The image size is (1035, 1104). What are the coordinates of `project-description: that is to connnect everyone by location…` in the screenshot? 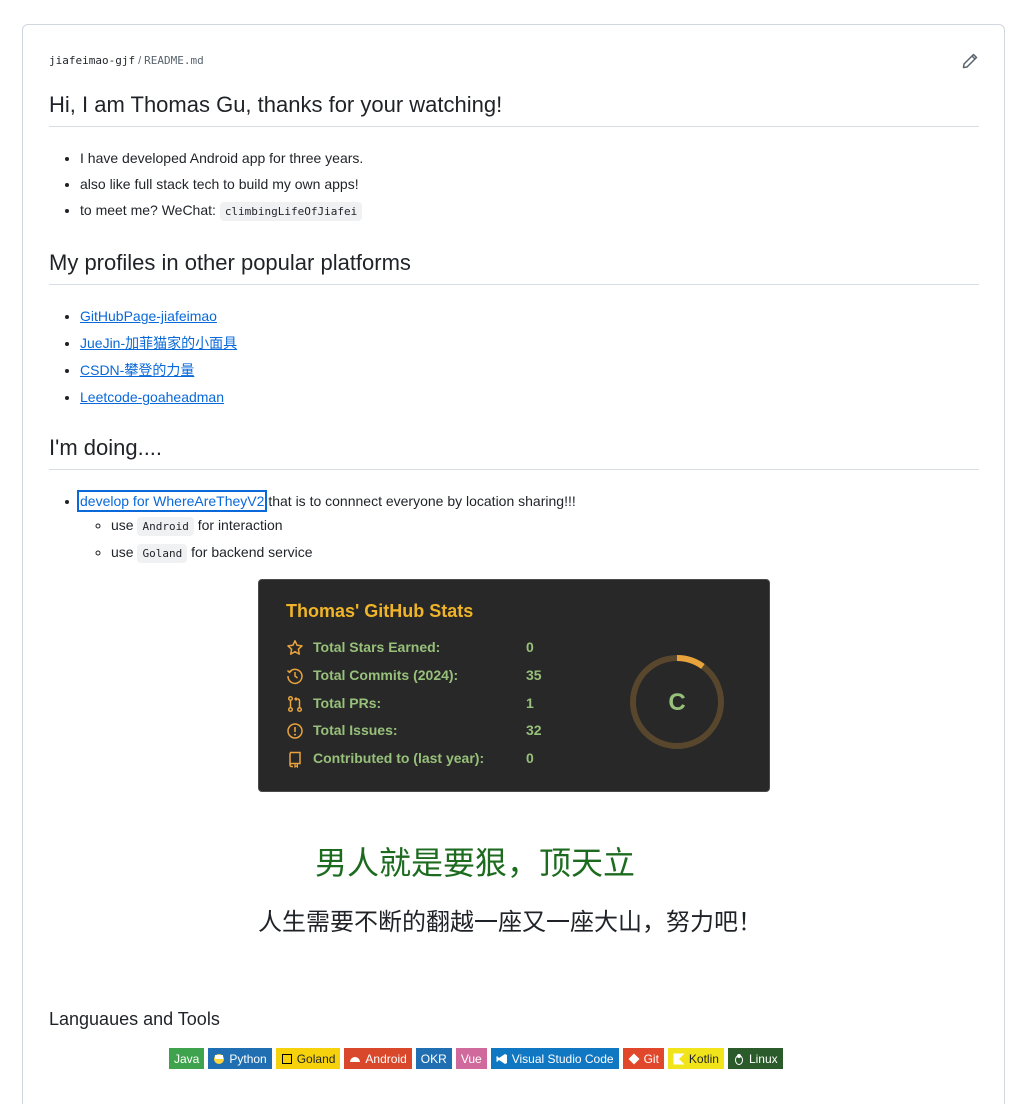 It's located at (420, 501).